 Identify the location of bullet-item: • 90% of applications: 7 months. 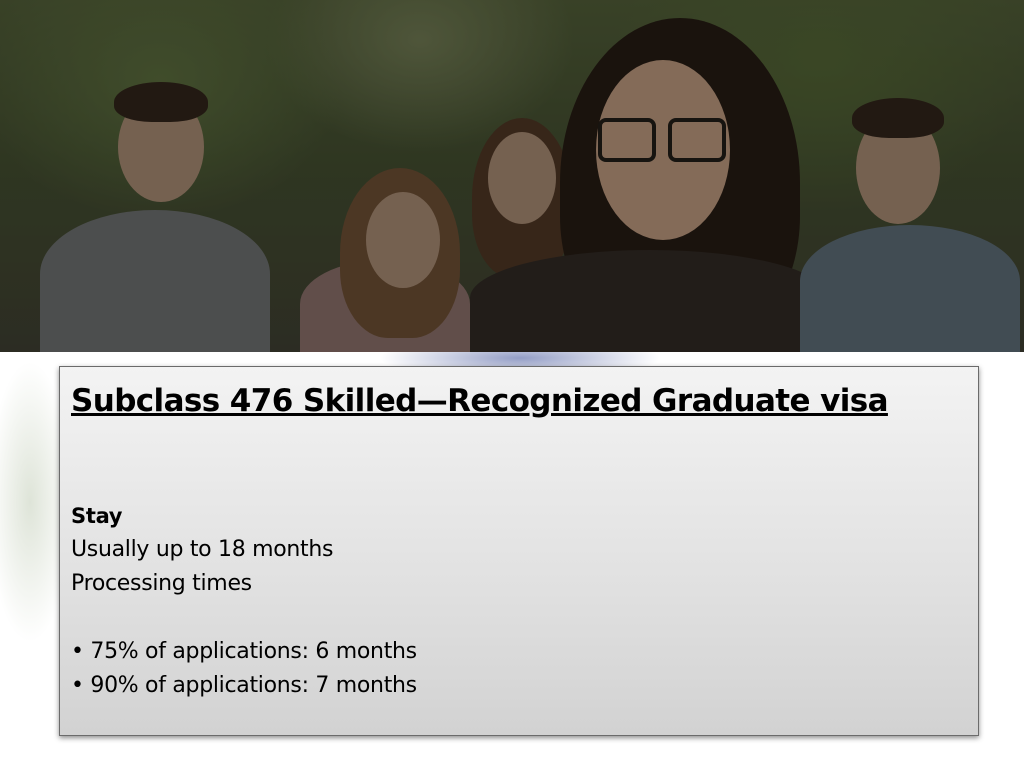
(244, 685).